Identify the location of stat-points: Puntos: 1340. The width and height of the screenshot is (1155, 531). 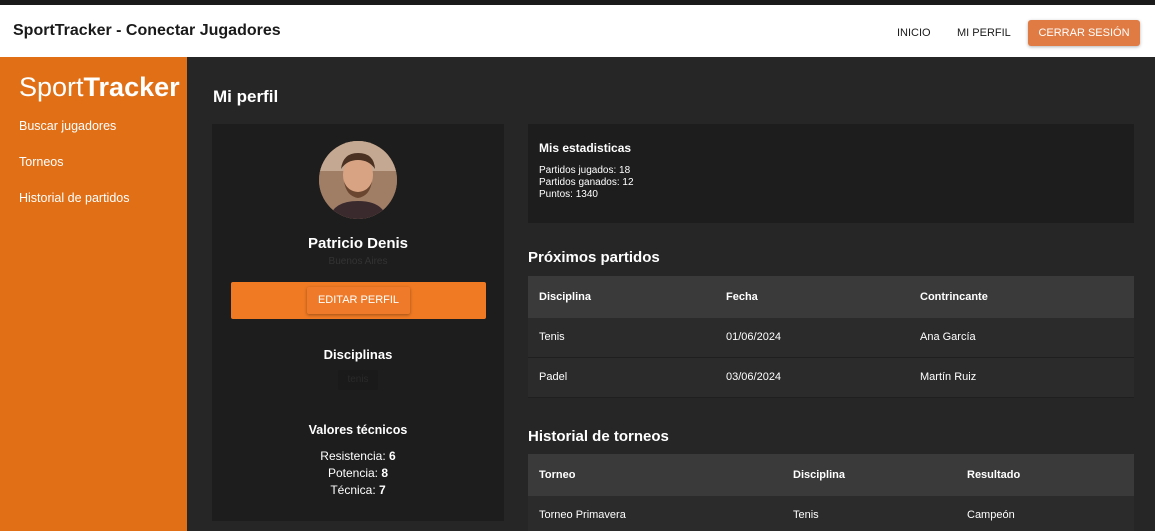
(568, 194).